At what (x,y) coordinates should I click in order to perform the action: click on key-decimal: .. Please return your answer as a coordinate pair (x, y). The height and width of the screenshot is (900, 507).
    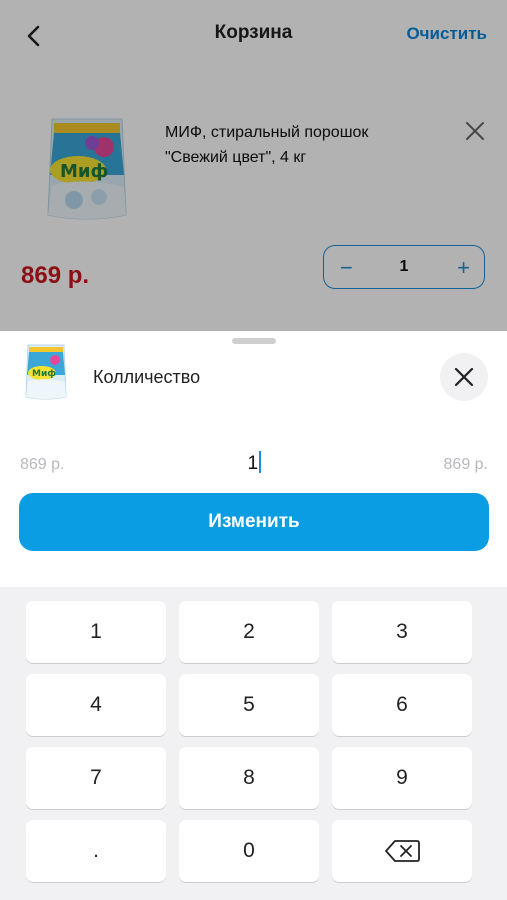
    Looking at the image, I should click on (96, 851).